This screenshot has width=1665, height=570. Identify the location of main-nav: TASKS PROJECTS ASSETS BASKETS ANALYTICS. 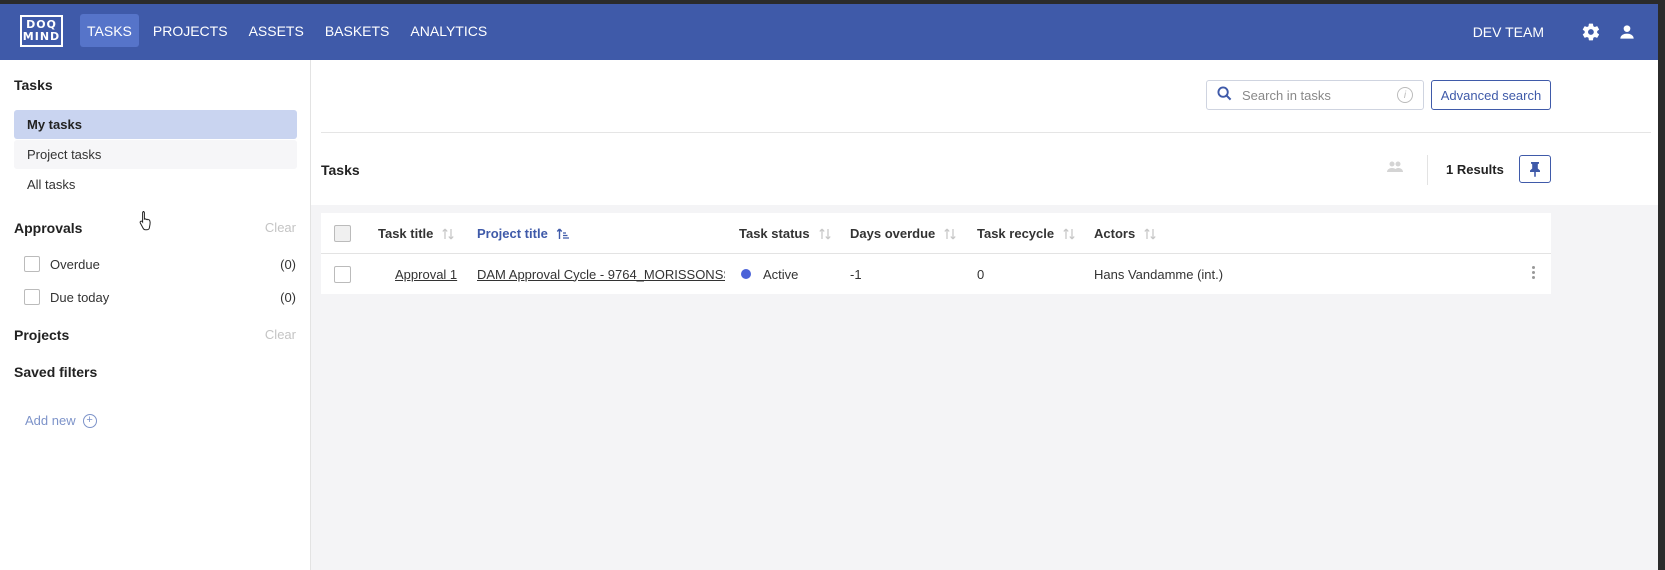
(290, 30).